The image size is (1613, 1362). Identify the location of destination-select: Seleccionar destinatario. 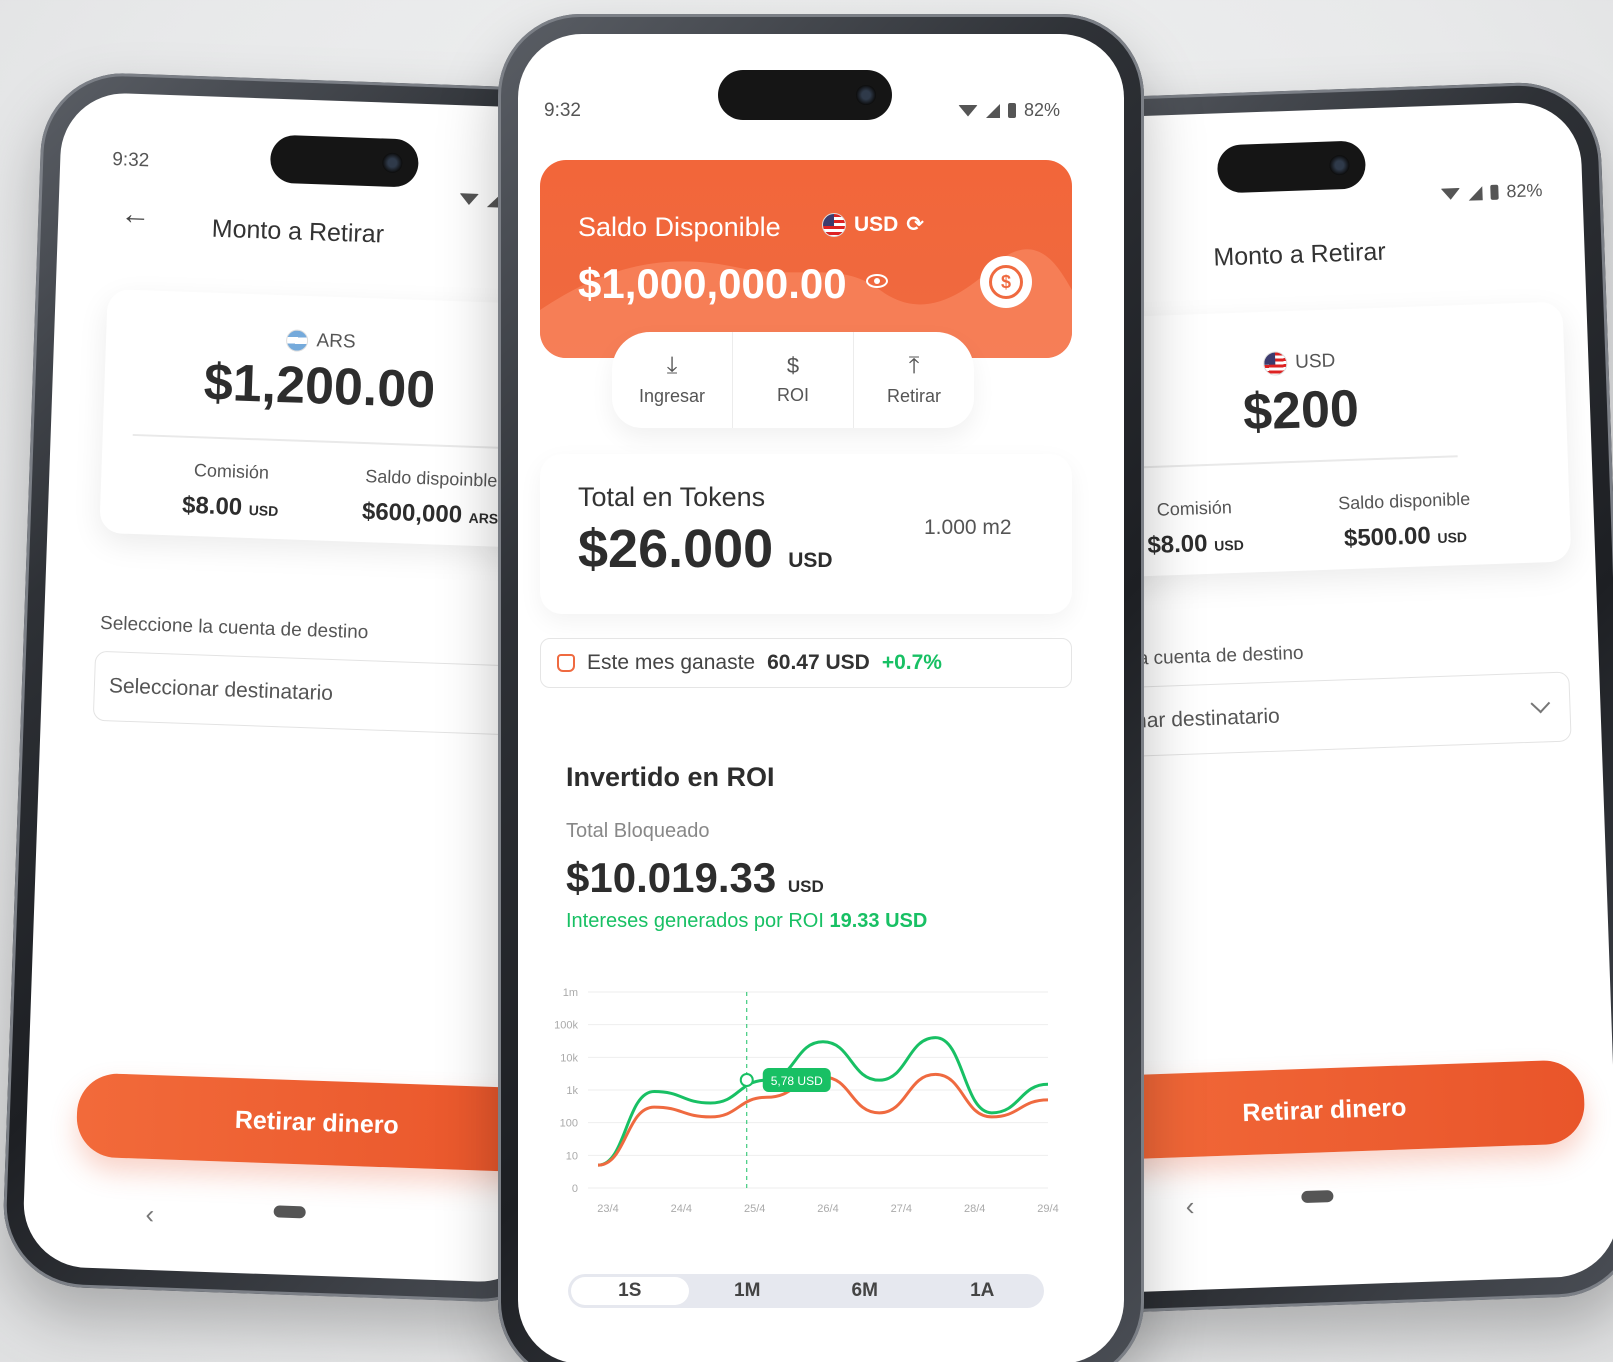
(328, 694).